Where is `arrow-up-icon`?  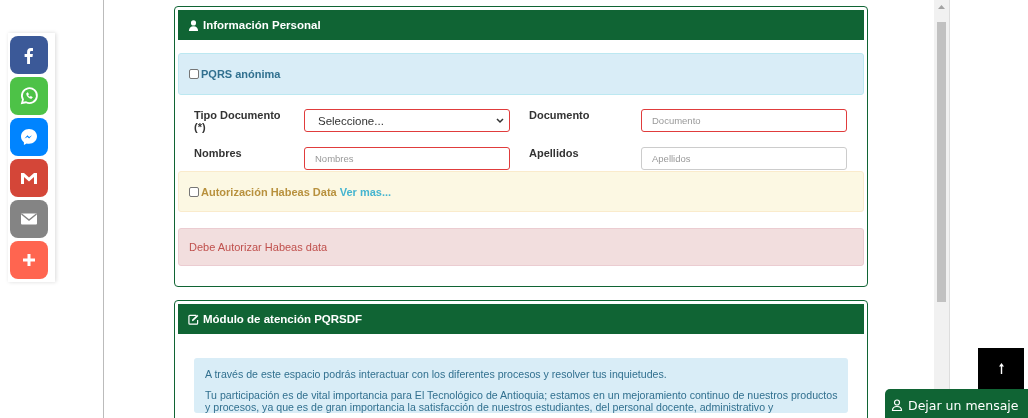 arrow-up-icon is located at coordinates (1001, 368).